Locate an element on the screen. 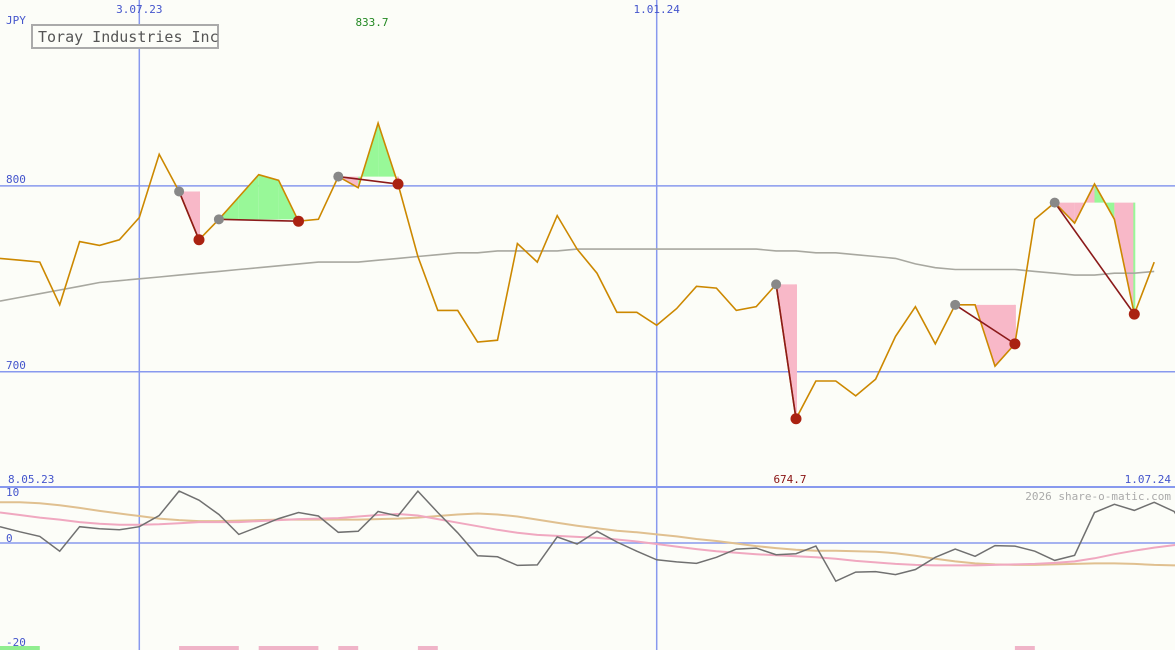 Image resolution: width=1175 pixels, height=650 pixels. high-price-label: 833.7 is located at coordinates (371, 22).